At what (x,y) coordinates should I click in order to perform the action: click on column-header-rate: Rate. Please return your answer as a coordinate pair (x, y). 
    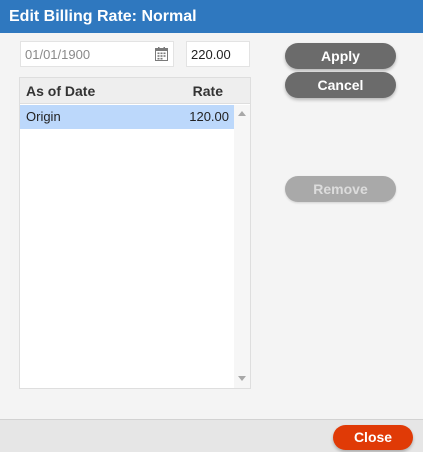
    Looking at the image, I should click on (208, 91).